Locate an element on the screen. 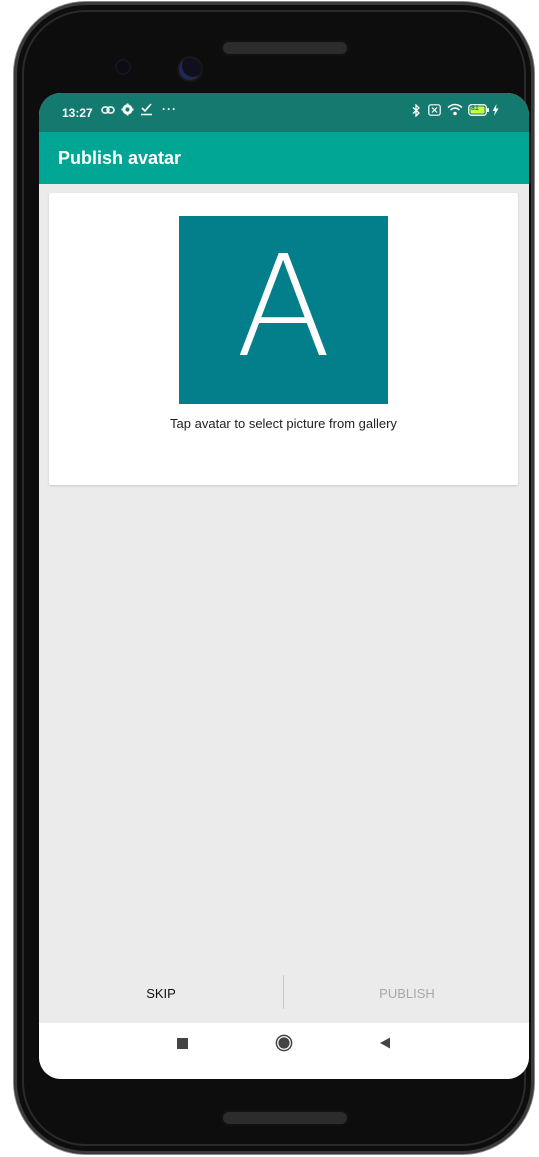 The width and height of the screenshot is (539, 1157). home-button is located at coordinates (284, 1045).